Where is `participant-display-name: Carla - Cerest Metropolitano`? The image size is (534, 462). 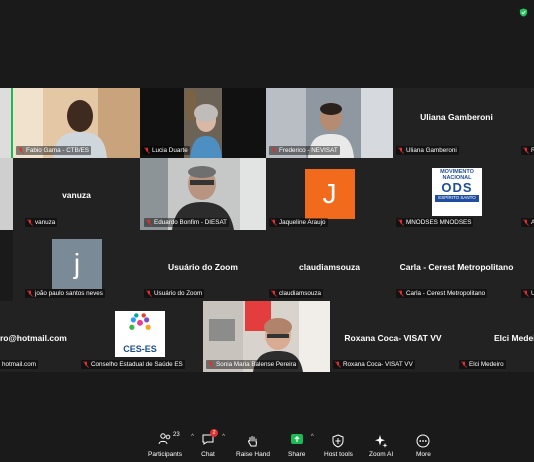 participant-display-name: Carla - Cerest Metropolitano is located at coordinates (456, 267).